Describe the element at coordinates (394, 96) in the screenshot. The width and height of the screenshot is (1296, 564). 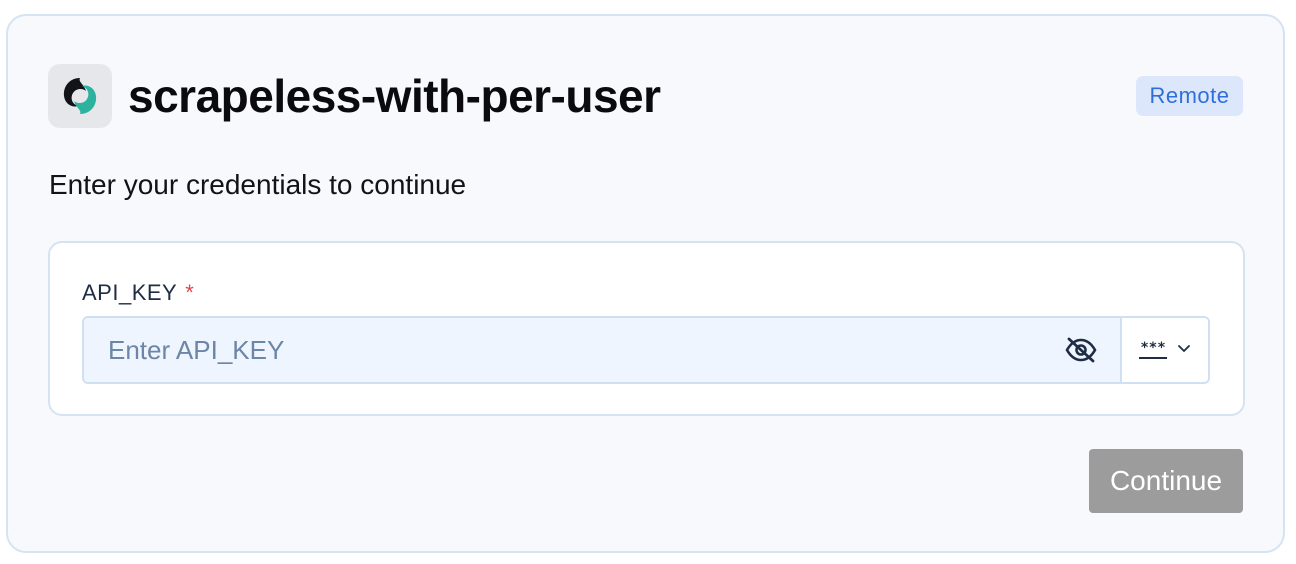
I see `app-title: scrapeless-with-per-user` at that location.